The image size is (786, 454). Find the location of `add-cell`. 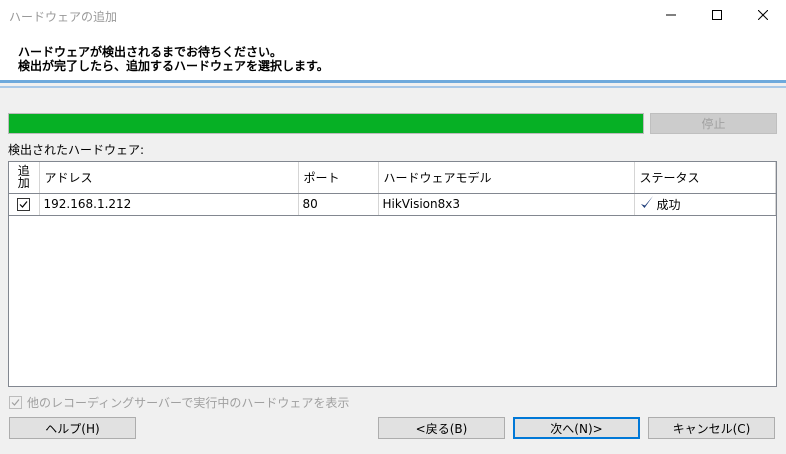

add-cell is located at coordinates (24, 204).